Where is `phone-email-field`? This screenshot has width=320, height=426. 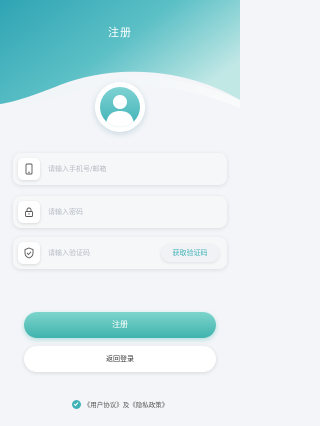 phone-email-field is located at coordinates (120, 169).